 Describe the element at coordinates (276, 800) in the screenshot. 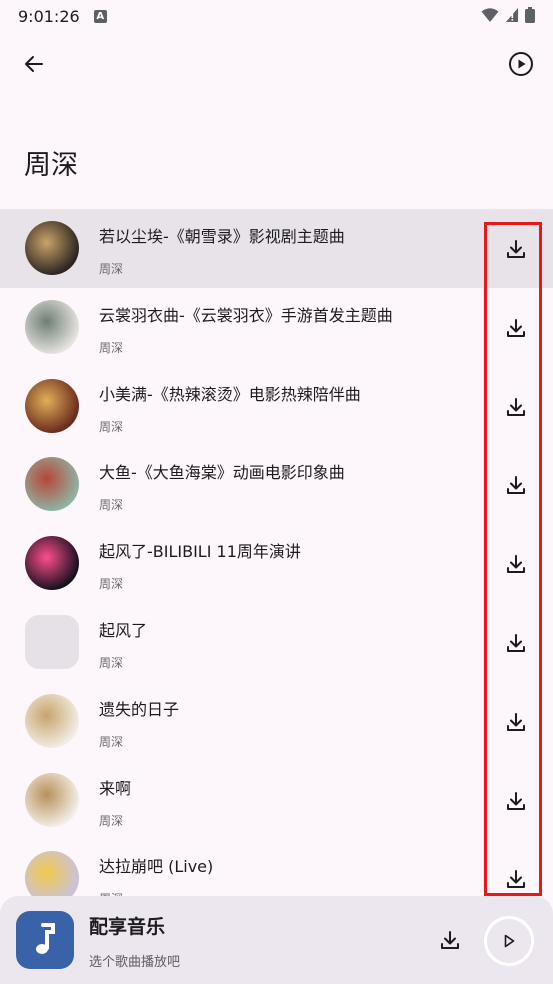

I see `song-row: 来啊 周深` at that location.